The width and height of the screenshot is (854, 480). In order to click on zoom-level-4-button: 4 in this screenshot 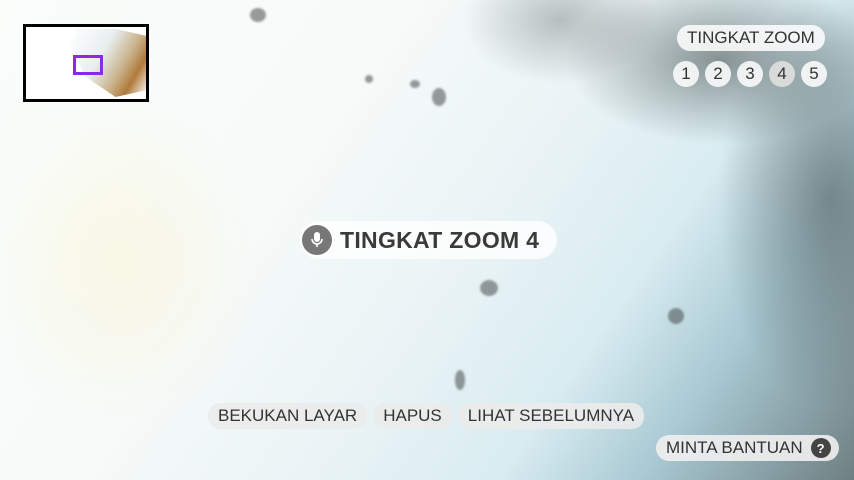, I will do `click(782, 74)`.